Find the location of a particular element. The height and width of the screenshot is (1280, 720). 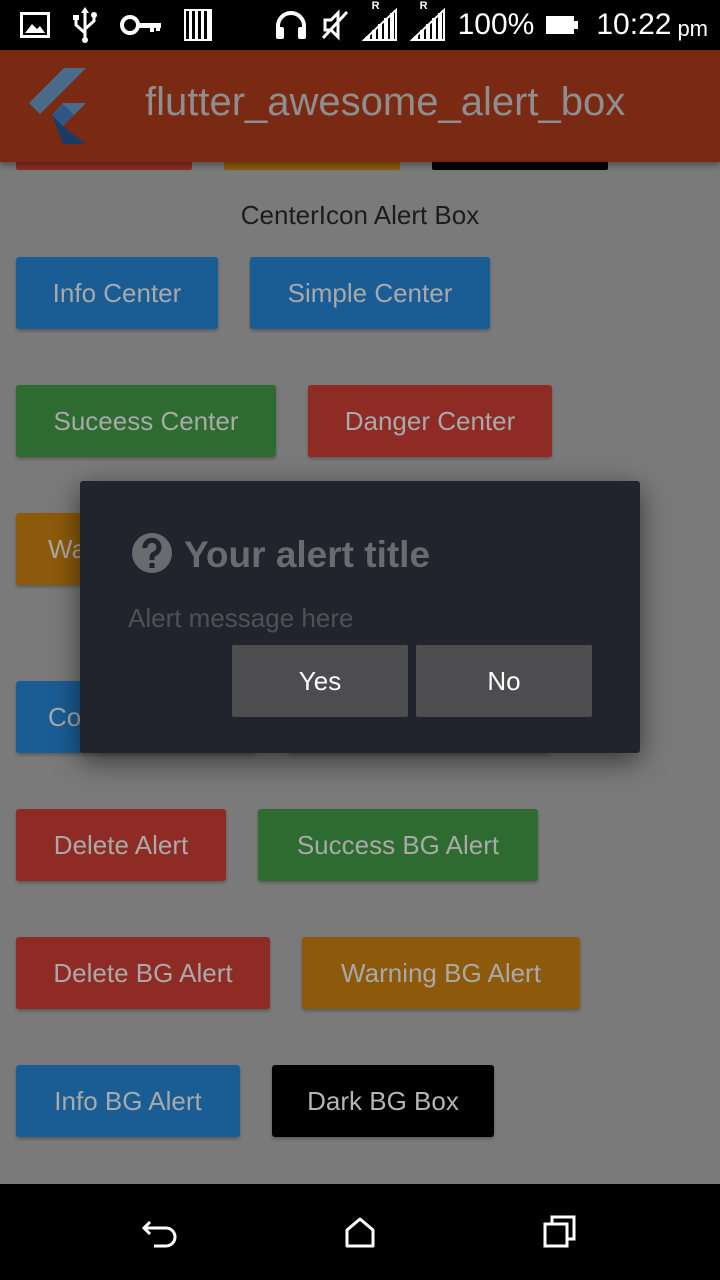

usb-icon is located at coordinates (85, 25).